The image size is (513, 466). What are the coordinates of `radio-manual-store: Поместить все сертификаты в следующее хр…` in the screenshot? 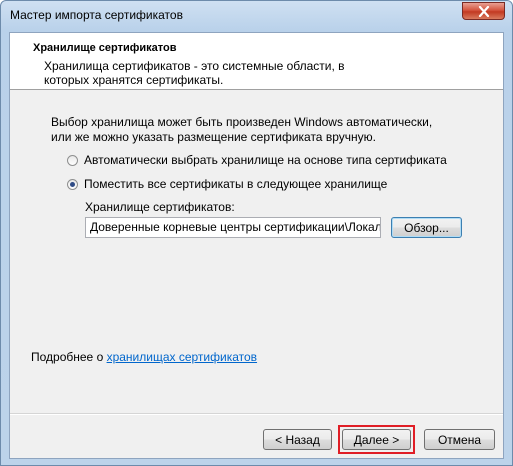 It's located at (227, 184).